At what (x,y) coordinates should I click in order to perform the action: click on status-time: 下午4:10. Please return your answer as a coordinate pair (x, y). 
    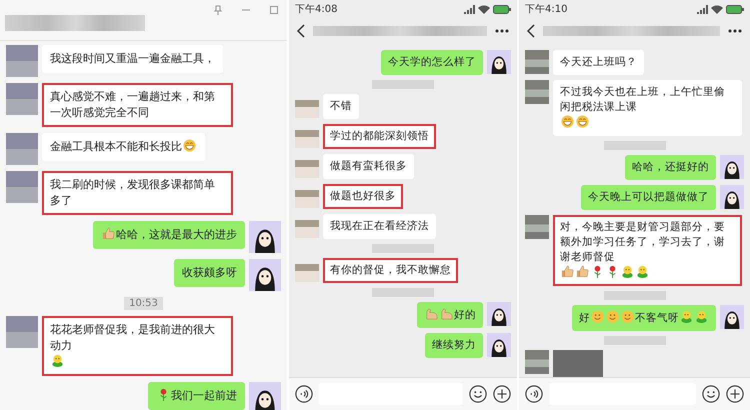
    Looking at the image, I should click on (546, 9).